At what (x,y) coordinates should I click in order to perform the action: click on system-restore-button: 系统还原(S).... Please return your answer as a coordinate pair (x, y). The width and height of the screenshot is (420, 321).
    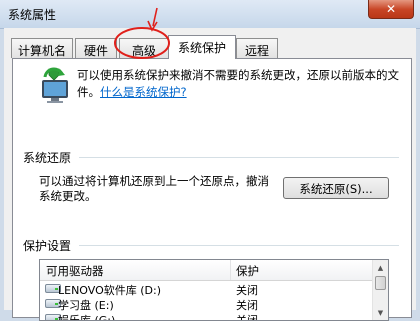
    Looking at the image, I should click on (336, 188).